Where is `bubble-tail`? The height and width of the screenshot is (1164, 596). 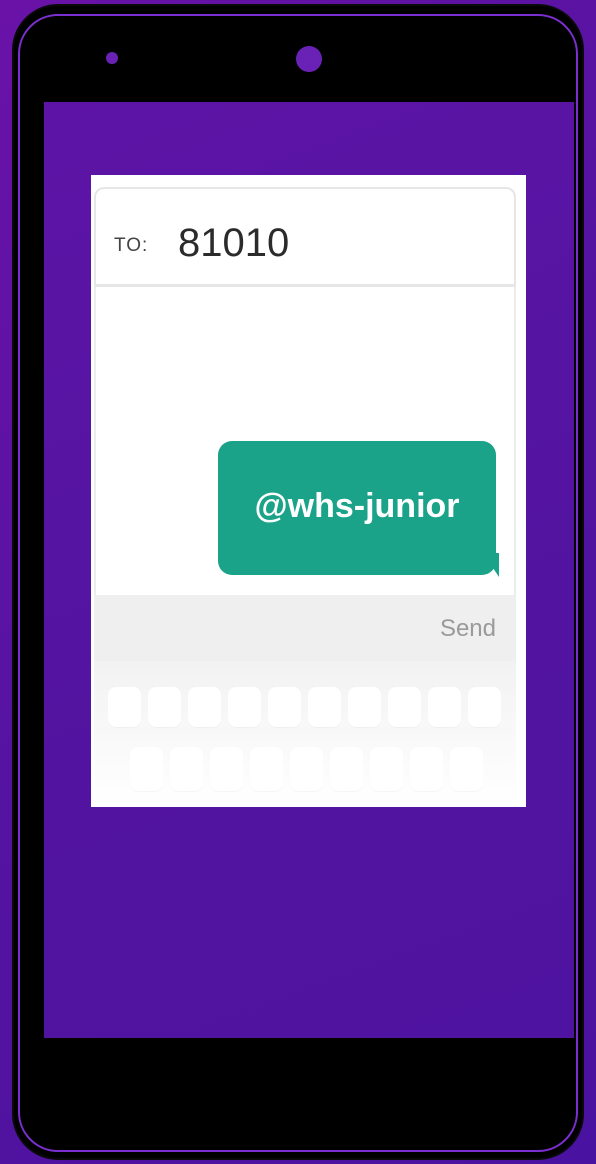 bubble-tail is located at coordinates (491, 565).